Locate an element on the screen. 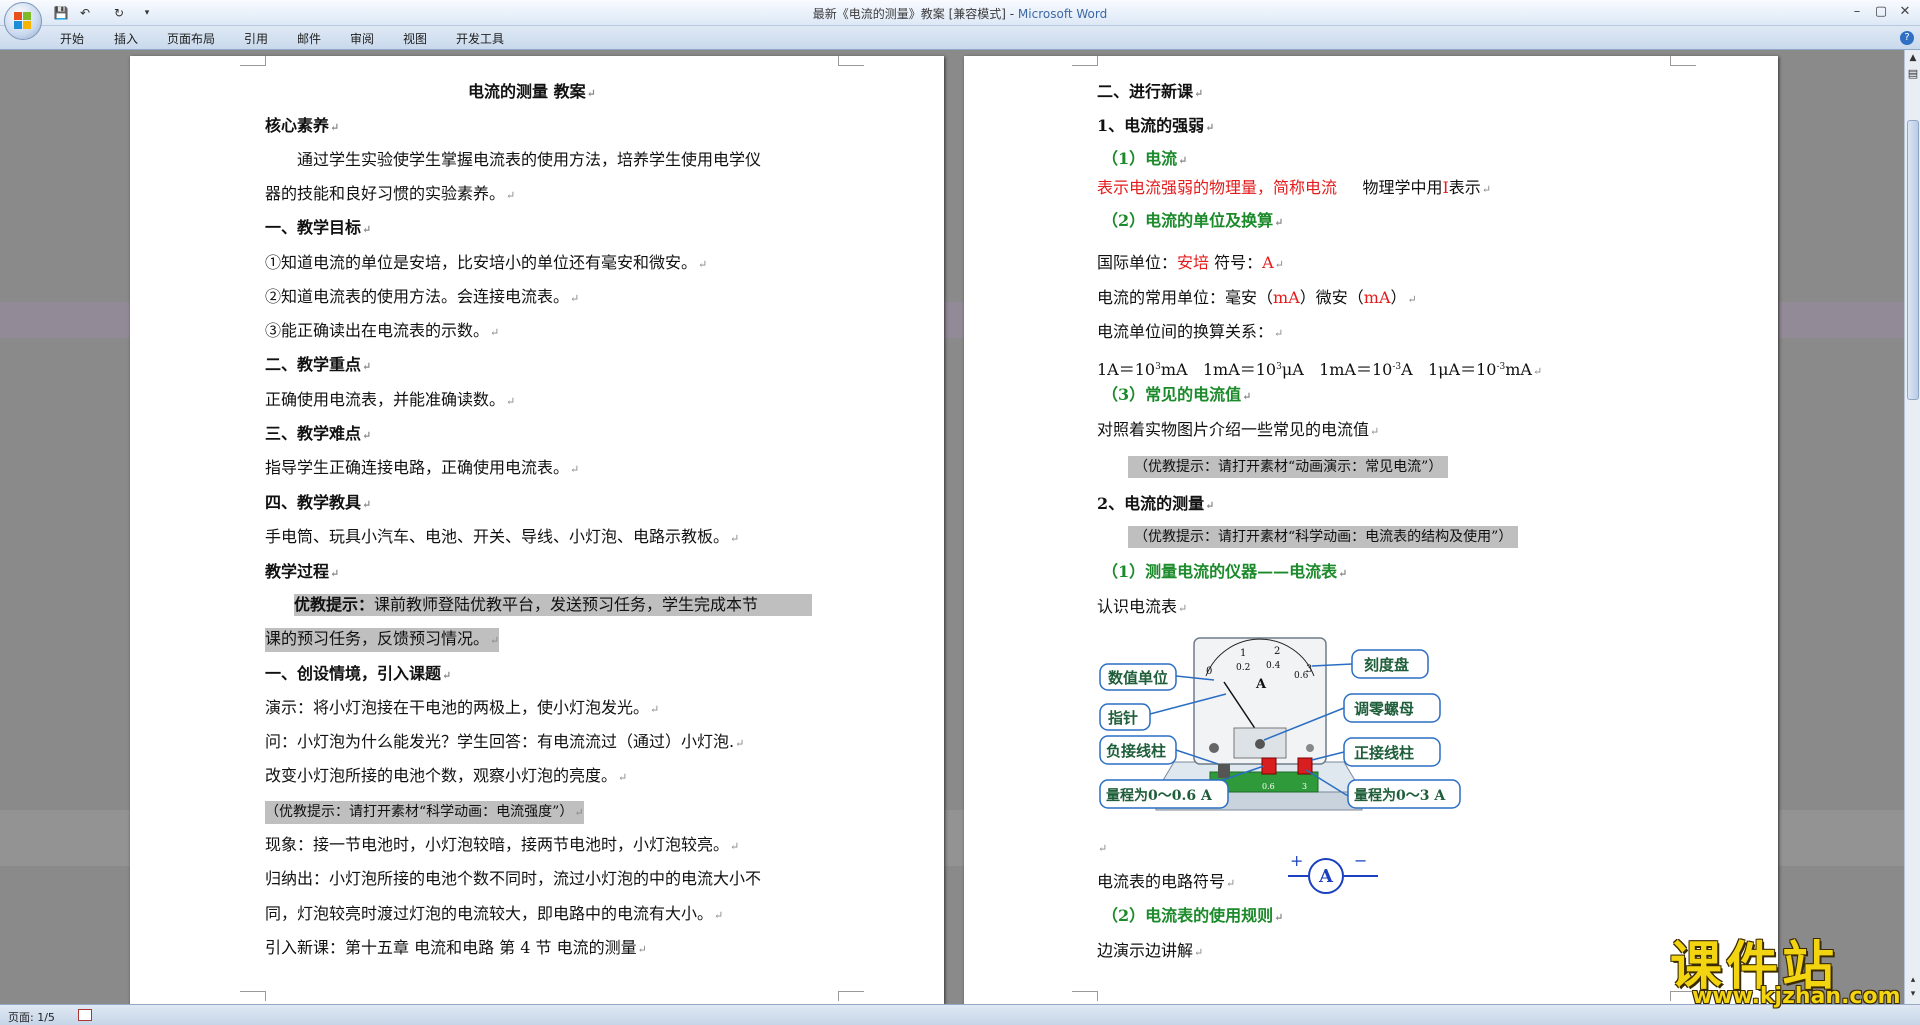  heading-measure: 2、电流的测量↵ is located at coordinates (1156, 503).